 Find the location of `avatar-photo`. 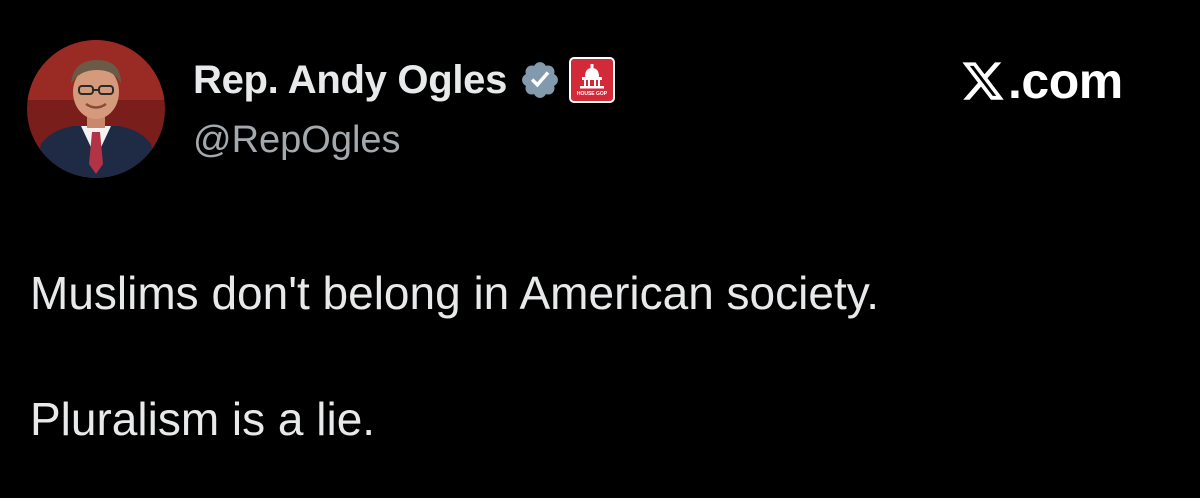

avatar-photo is located at coordinates (96, 109).